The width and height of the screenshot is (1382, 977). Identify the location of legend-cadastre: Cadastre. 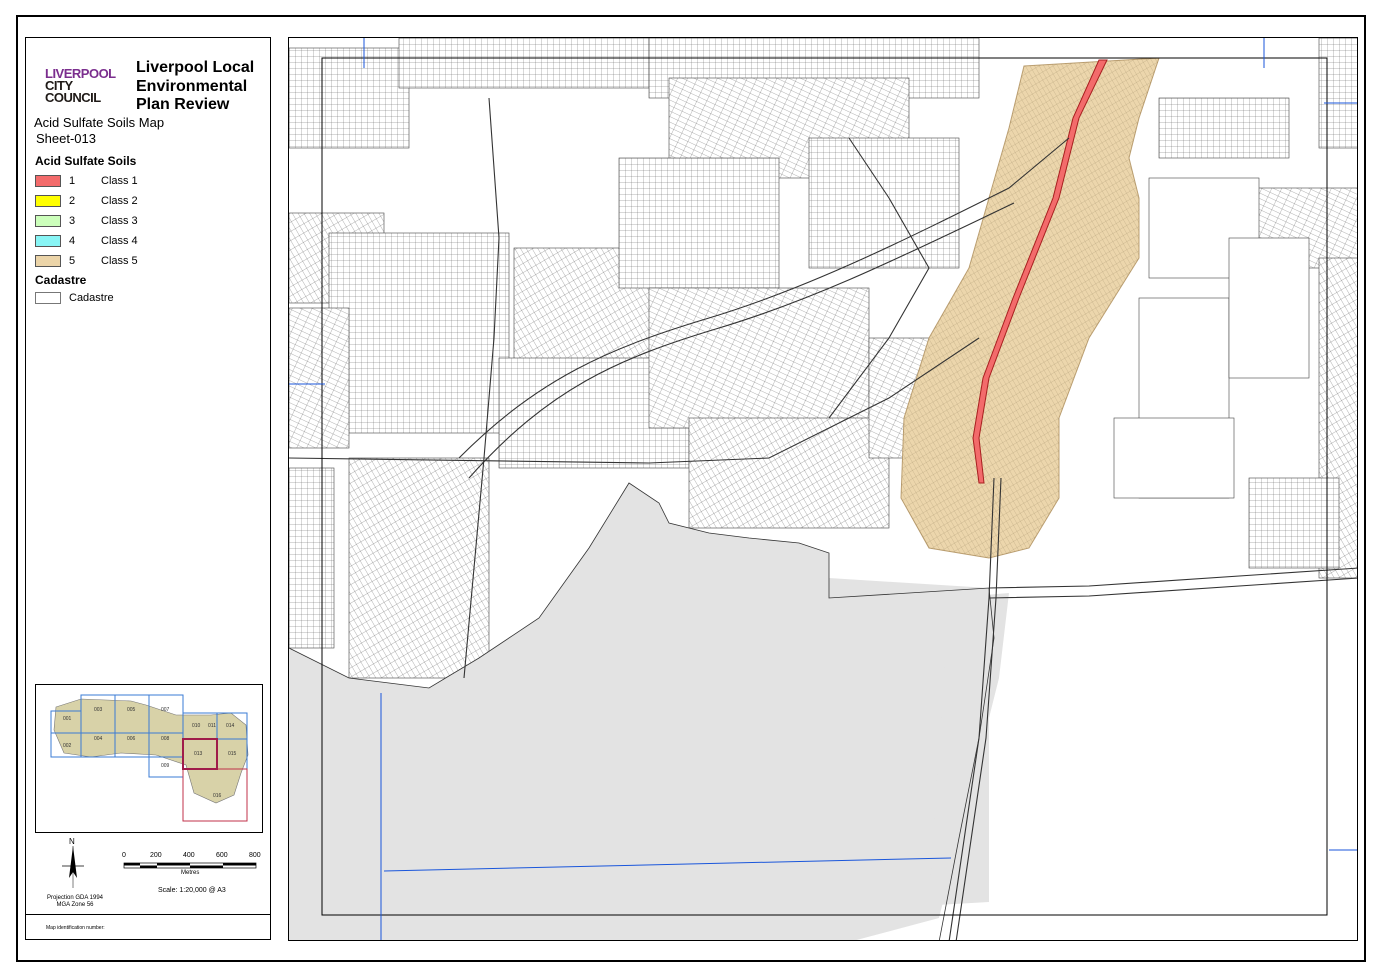
(74, 298).